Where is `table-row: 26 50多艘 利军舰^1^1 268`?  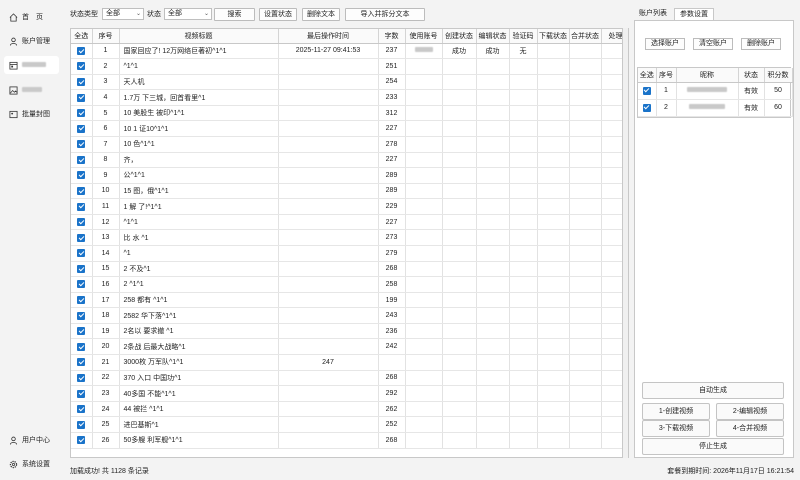
table-row: 26 50多艘 利军舰^1^1 268 is located at coordinates (346, 440).